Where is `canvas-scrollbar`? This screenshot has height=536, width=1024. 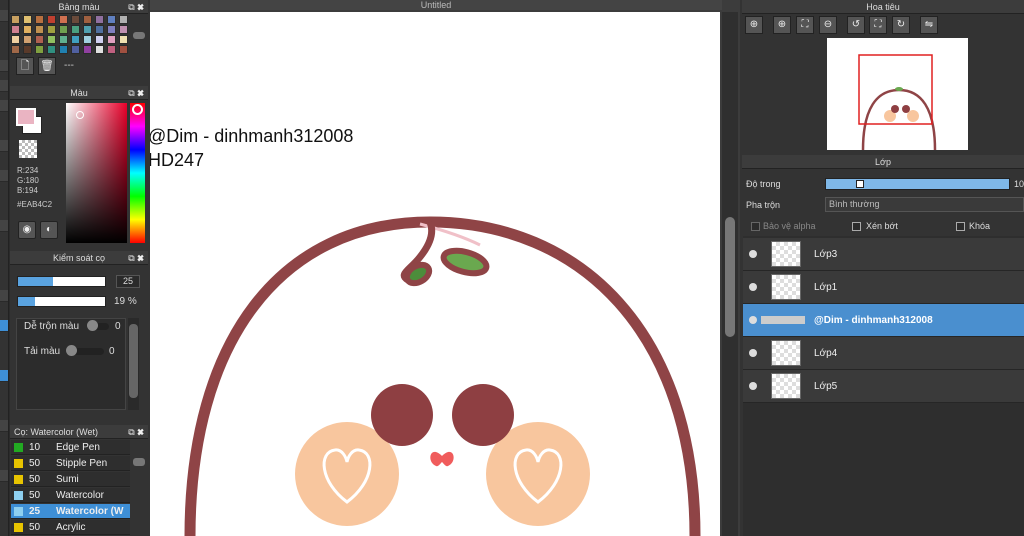 canvas-scrollbar is located at coordinates (730, 274).